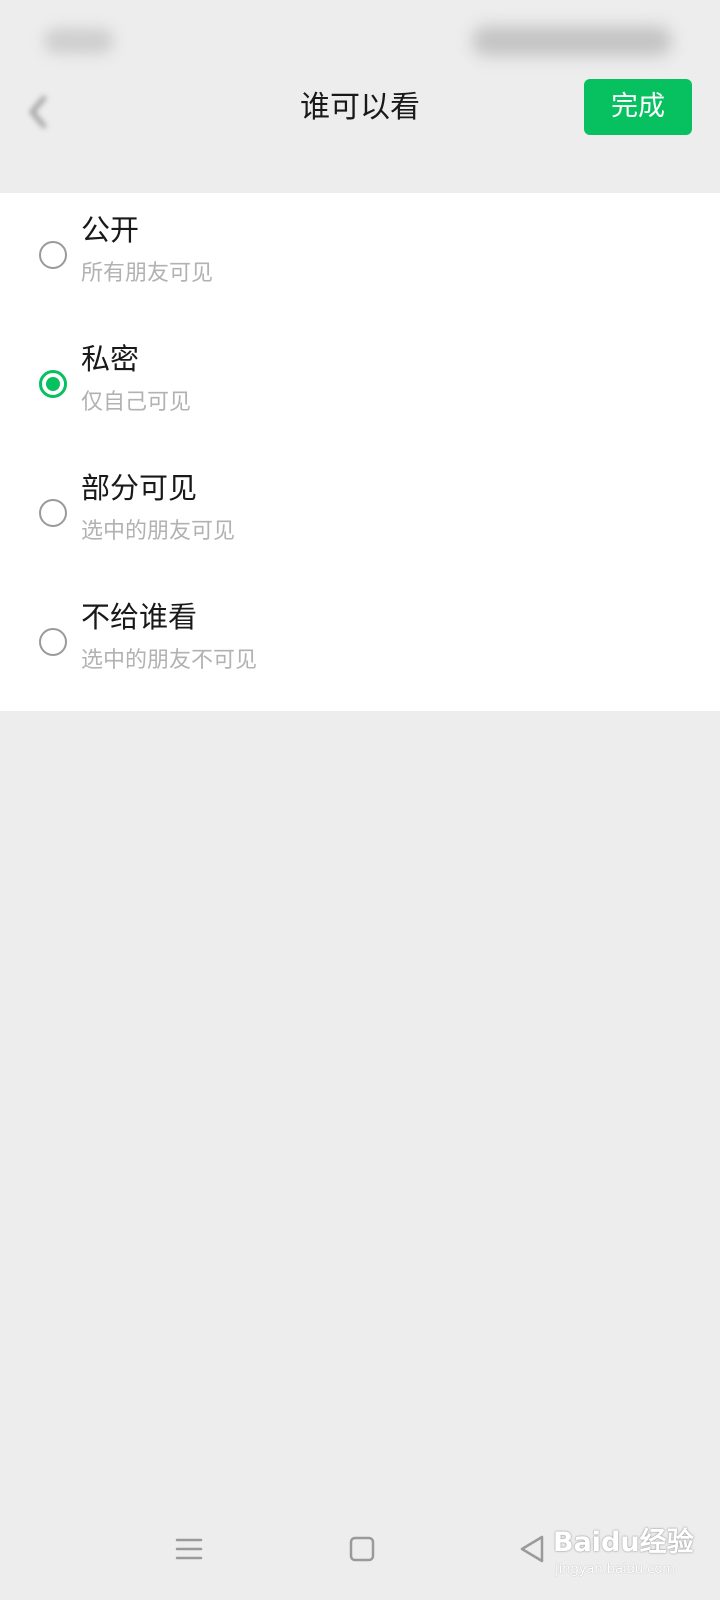  What do you see at coordinates (360, 257) in the screenshot?
I see `option-public: 公开 所有朋友可见` at bounding box center [360, 257].